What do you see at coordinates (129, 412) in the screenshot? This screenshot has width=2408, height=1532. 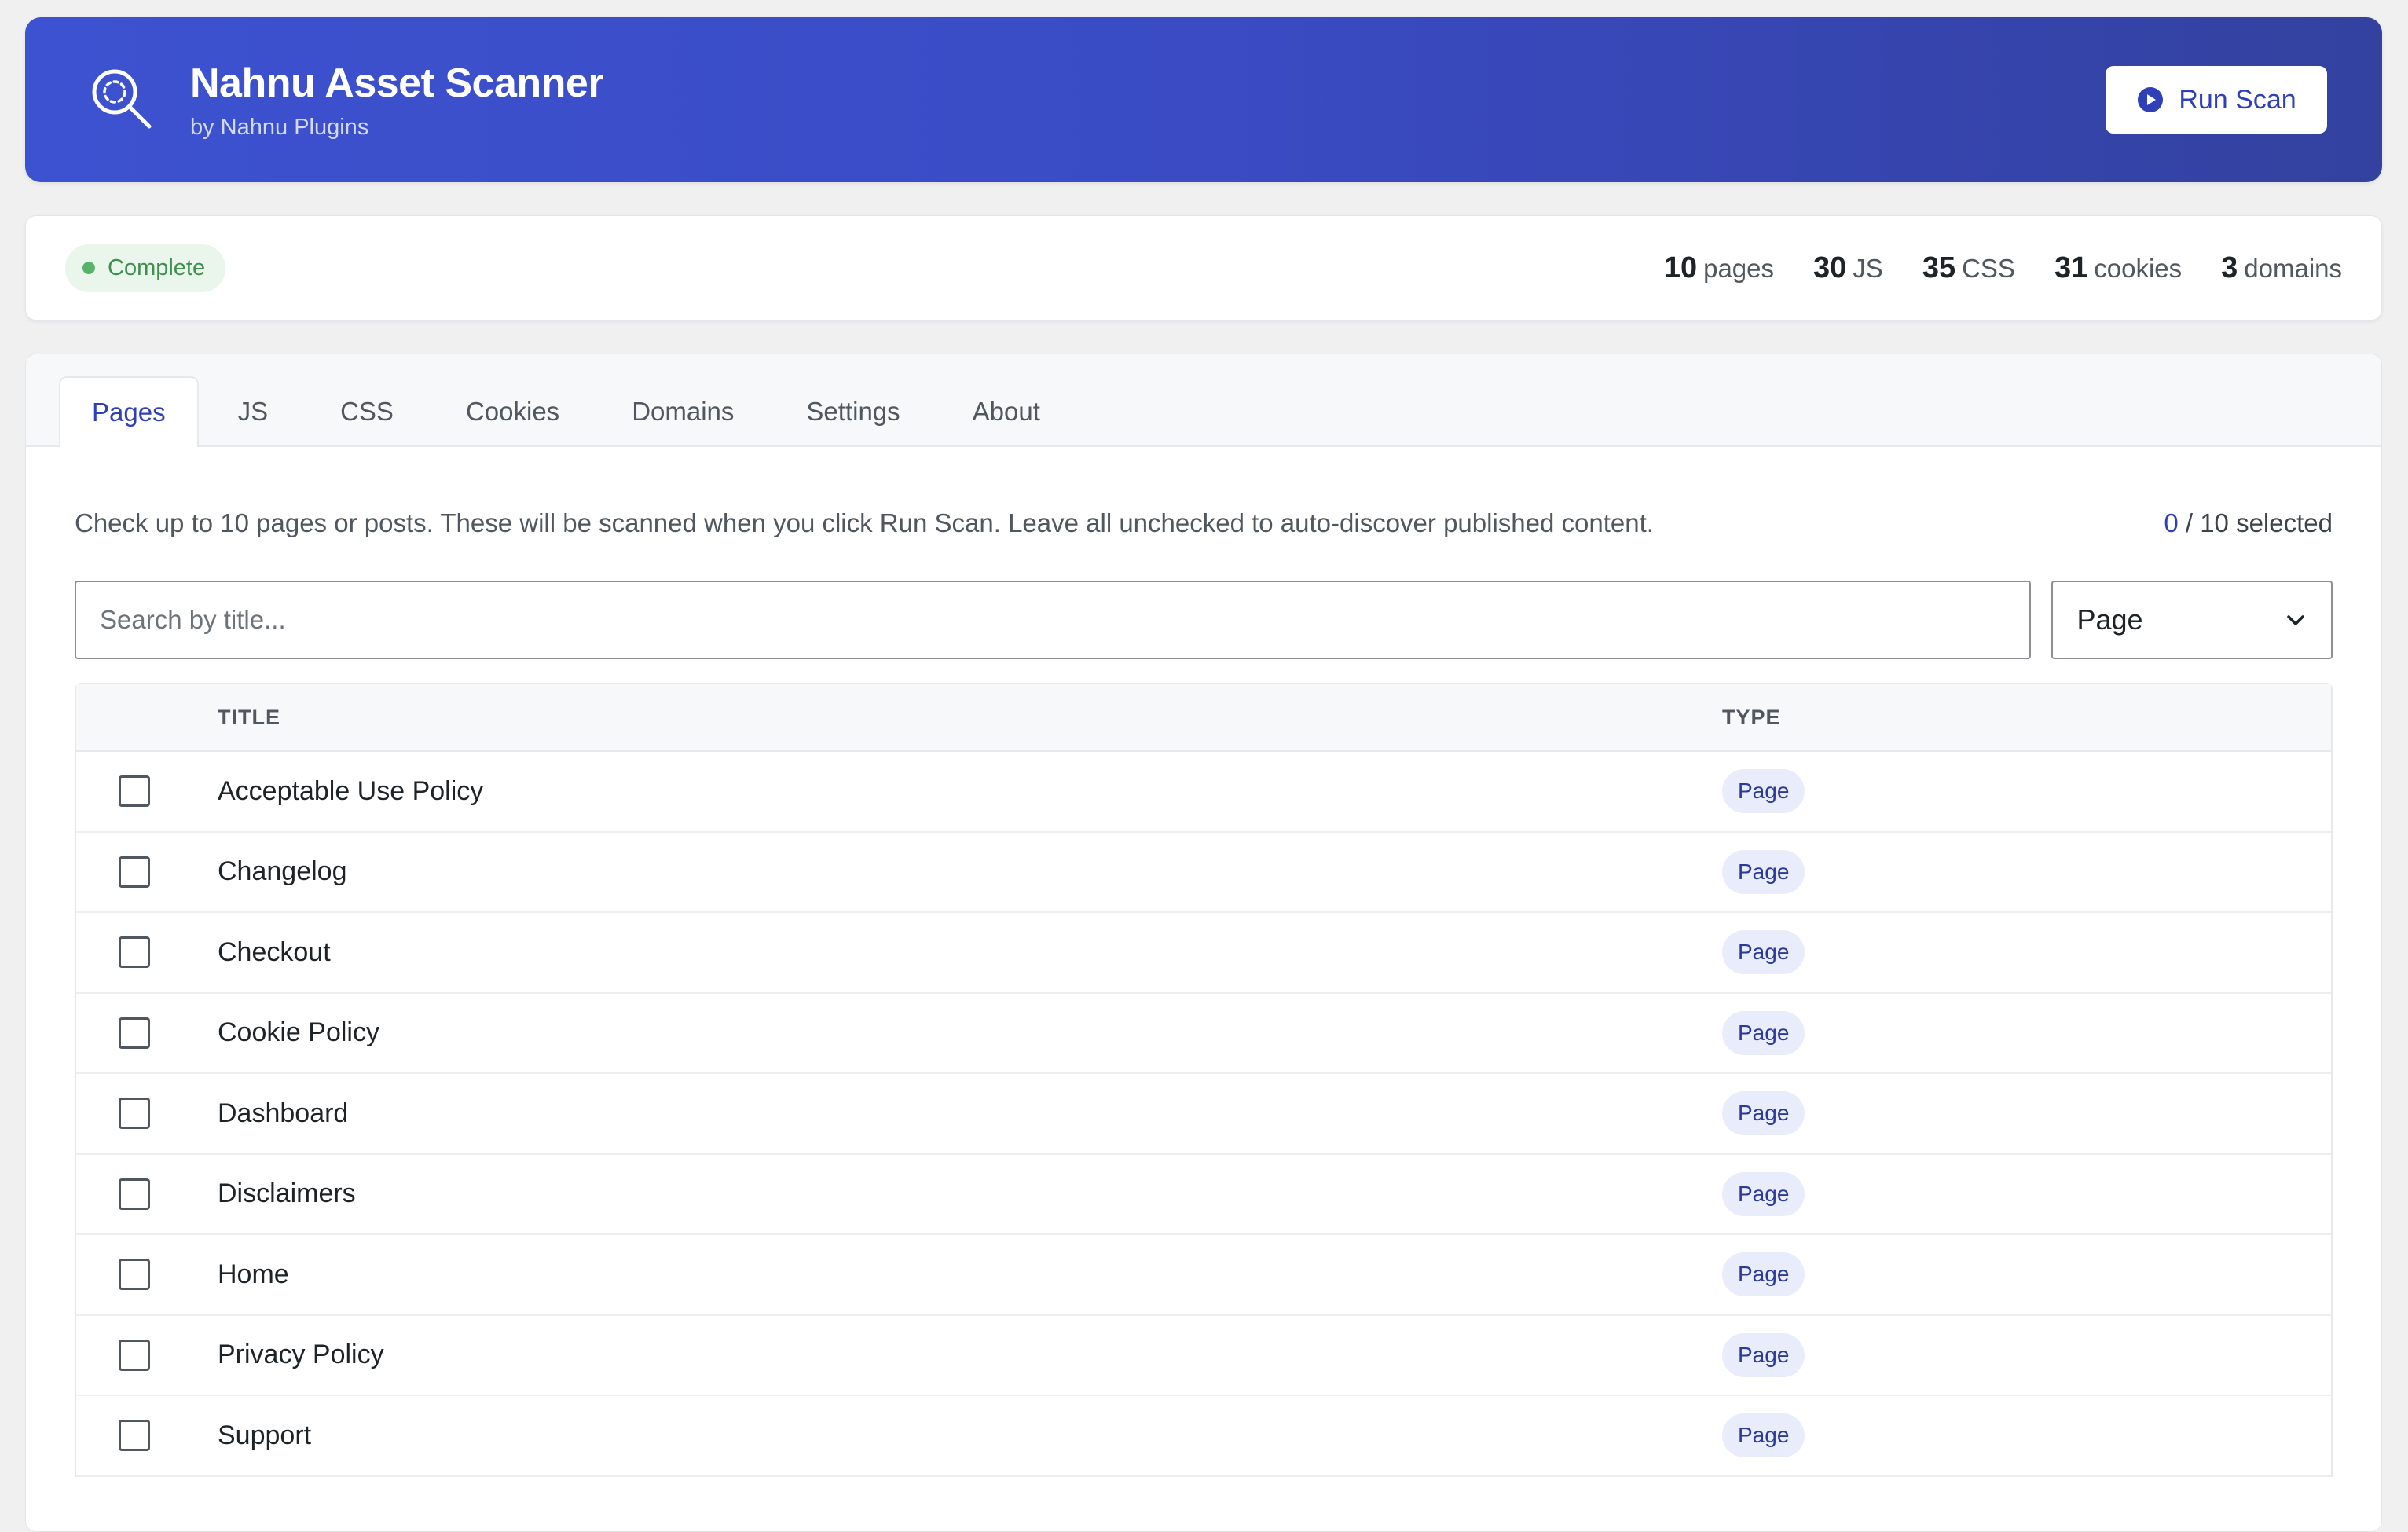 I see `tab-pages: Pages` at bounding box center [129, 412].